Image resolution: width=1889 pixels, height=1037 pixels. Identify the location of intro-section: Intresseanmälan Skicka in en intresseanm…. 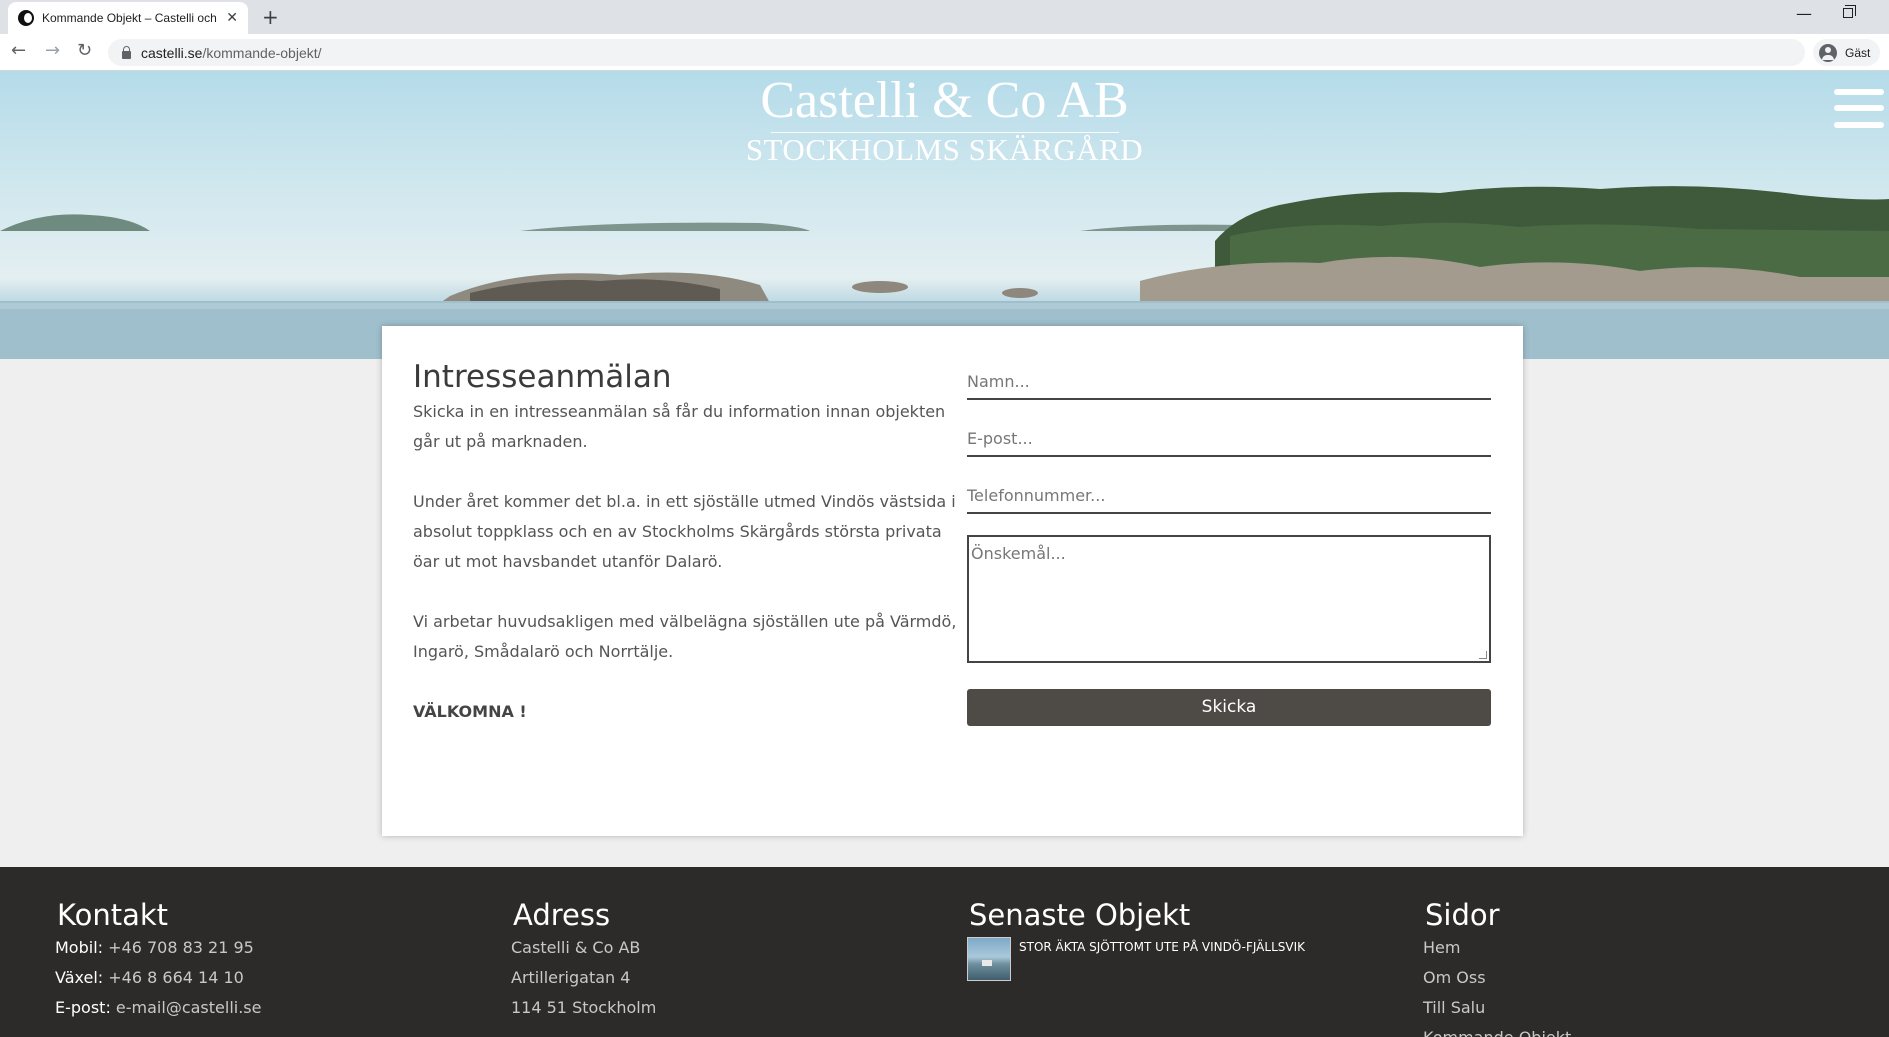
(685, 557).